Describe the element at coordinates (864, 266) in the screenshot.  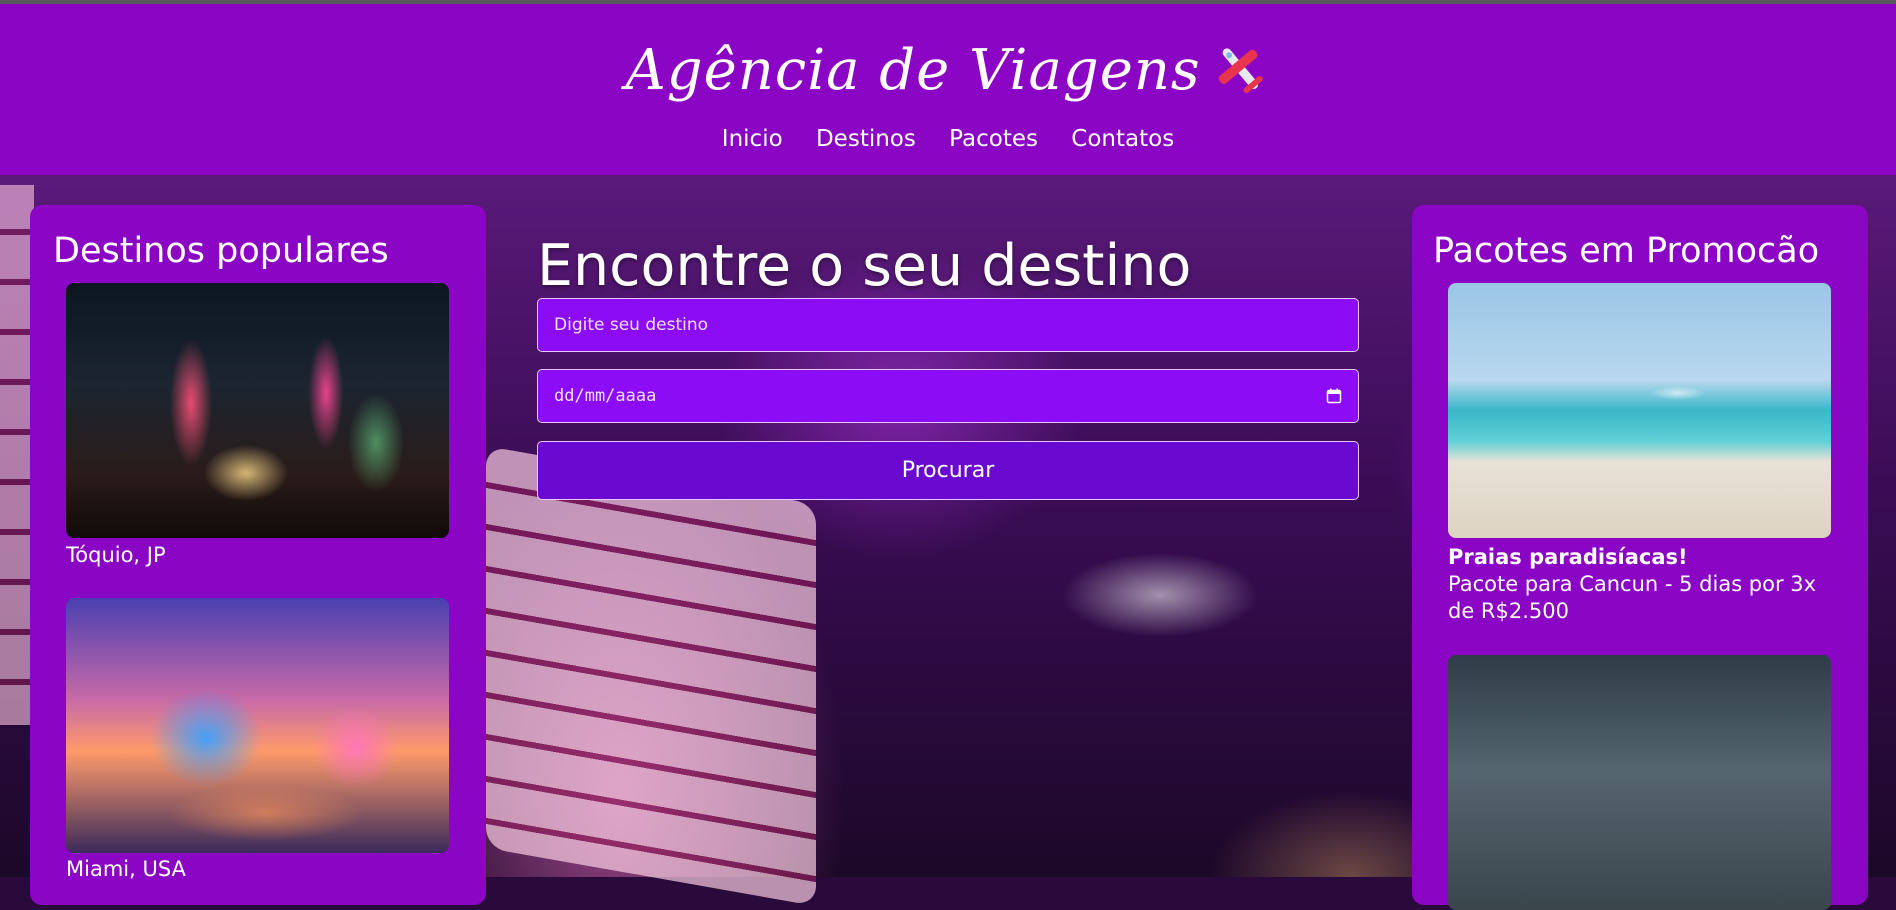
I see `search-title: Encontre o seu destino` at that location.